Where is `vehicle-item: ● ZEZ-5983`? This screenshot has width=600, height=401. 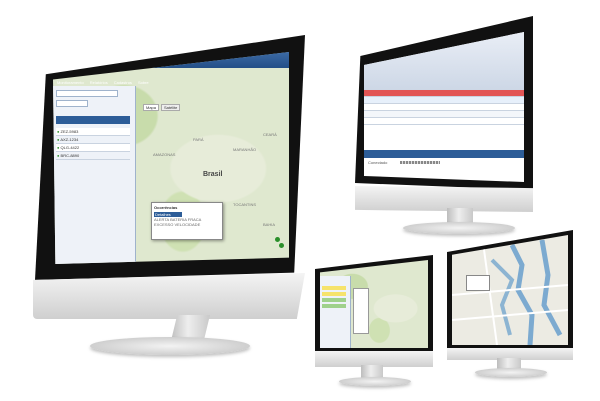
vehicle-item: ● ZEZ-5983 is located at coordinates (93, 132).